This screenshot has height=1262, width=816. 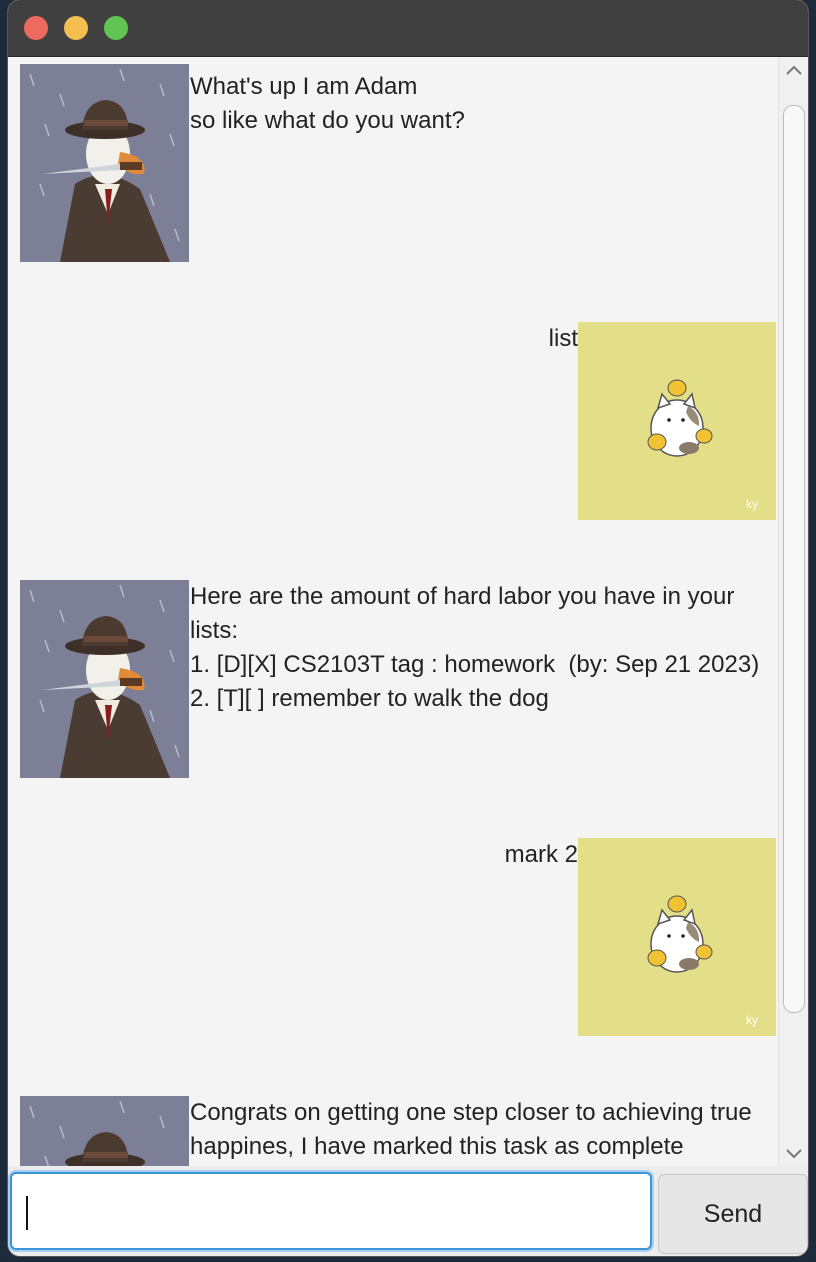 What do you see at coordinates (116, 28) in the screenshot?
I see `maximize-window-button` at bounding box center [116, 28].